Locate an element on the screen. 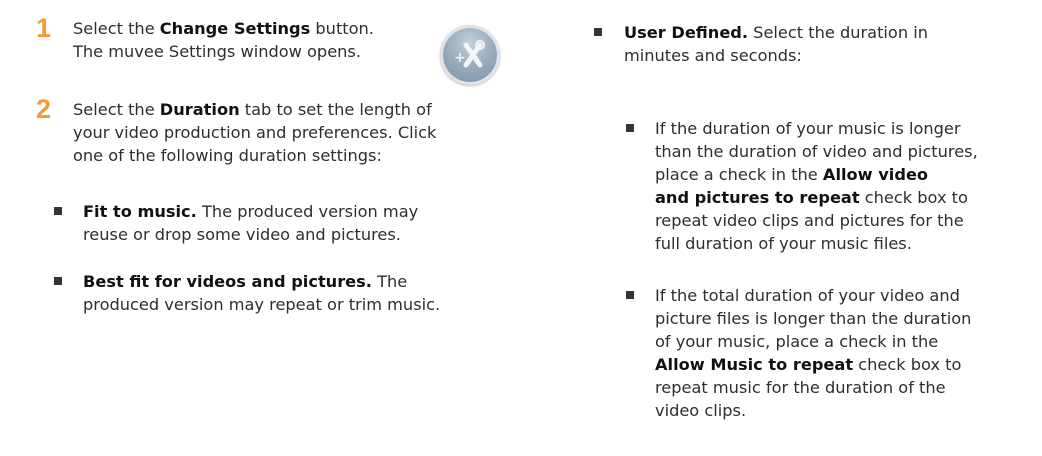  rv-line1: If the duration of your music is longer is located at coordinates (808, 128).